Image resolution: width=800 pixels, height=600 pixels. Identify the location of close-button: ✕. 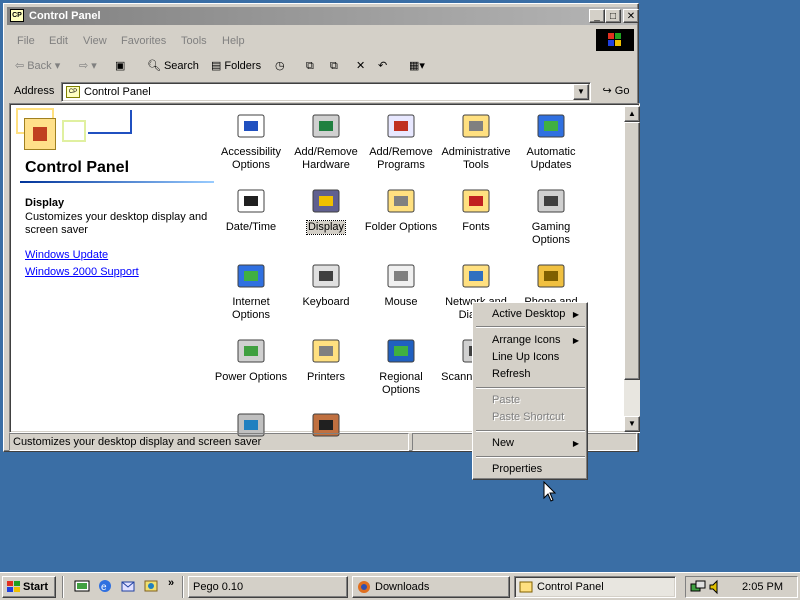
(631, 16).